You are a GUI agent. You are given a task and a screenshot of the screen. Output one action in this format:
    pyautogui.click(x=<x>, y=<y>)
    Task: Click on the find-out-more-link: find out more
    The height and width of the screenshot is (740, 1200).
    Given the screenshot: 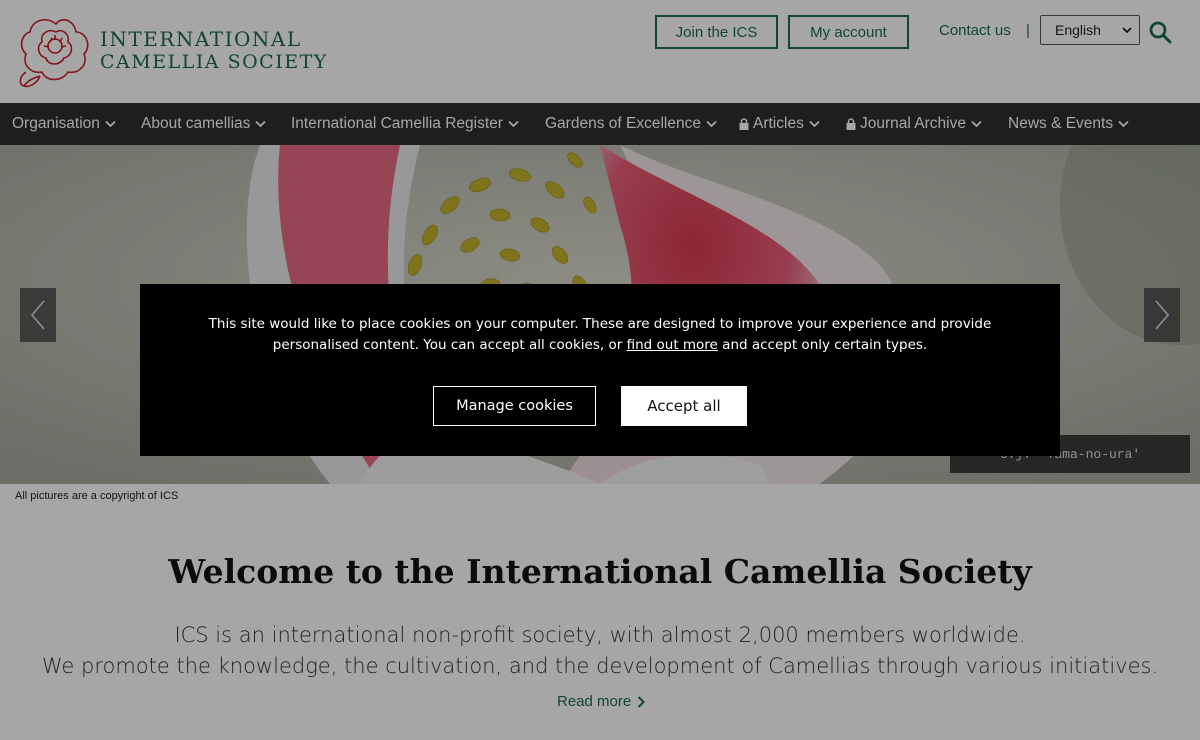 What is the action you would take?
    pyautogui.click(x=672, y=345)
    